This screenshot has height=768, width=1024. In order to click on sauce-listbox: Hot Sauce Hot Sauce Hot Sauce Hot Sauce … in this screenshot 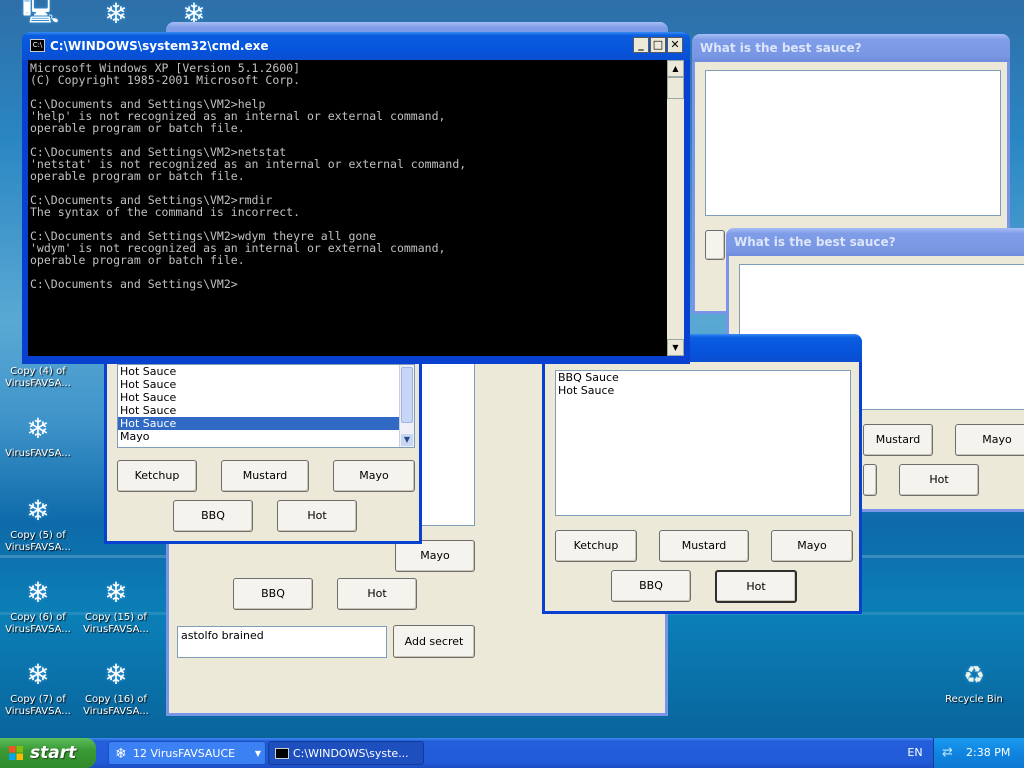, I will do `click(266, 406)`.